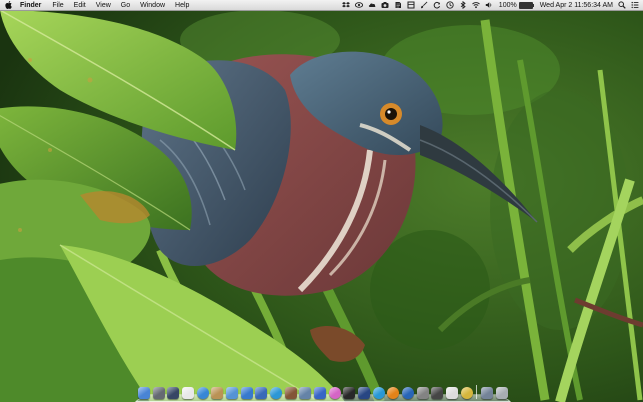 This screenshot has height=402, width=643. I want to click on finder-icon, so click(144, 393).